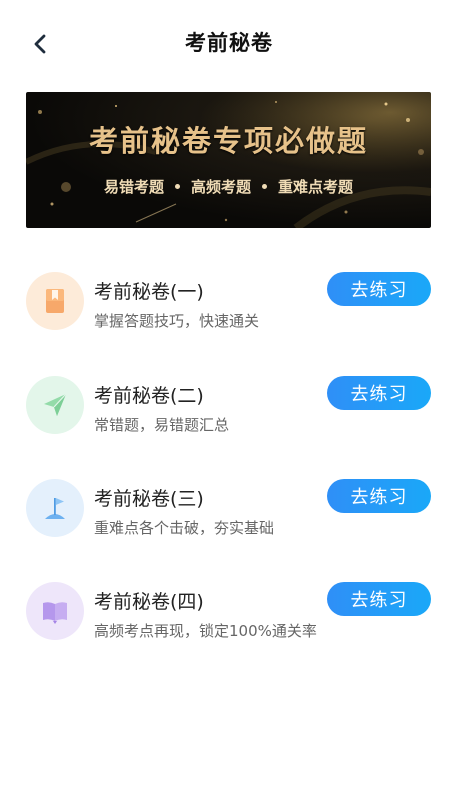 The image size is (458, 790). What do you see at coordinates (133, 187) in the screenshot?
I see `banner-tag: 易错考题` at bounding box center [133, 187].